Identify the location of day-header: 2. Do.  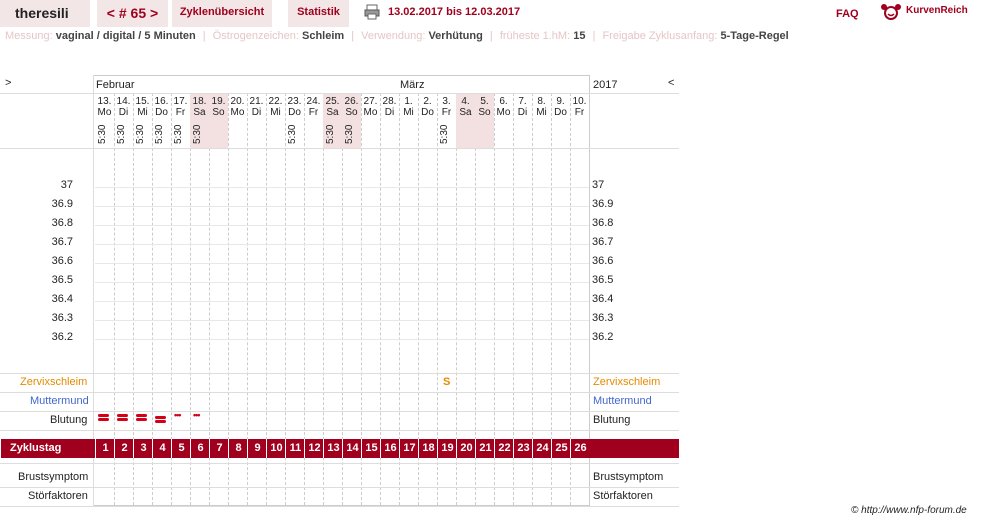
(427, 107).